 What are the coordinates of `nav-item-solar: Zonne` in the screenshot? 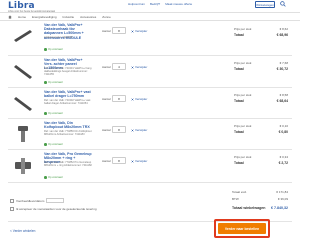 It's located at (106, 17).